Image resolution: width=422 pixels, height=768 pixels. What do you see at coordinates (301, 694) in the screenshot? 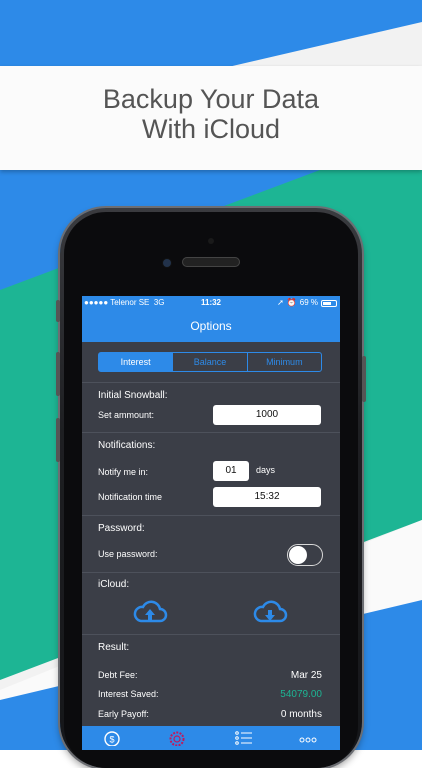
I see `interest-saved-value: 54079.00` at bounding box center [301, 694].